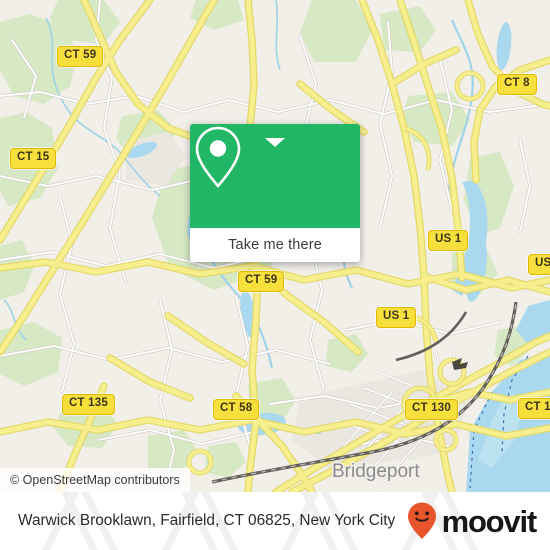 The image size is (550, 550). Describe the element at coordinates (539, 264) in the screenshot. I see `route-shield-us-edge: US` at that location.